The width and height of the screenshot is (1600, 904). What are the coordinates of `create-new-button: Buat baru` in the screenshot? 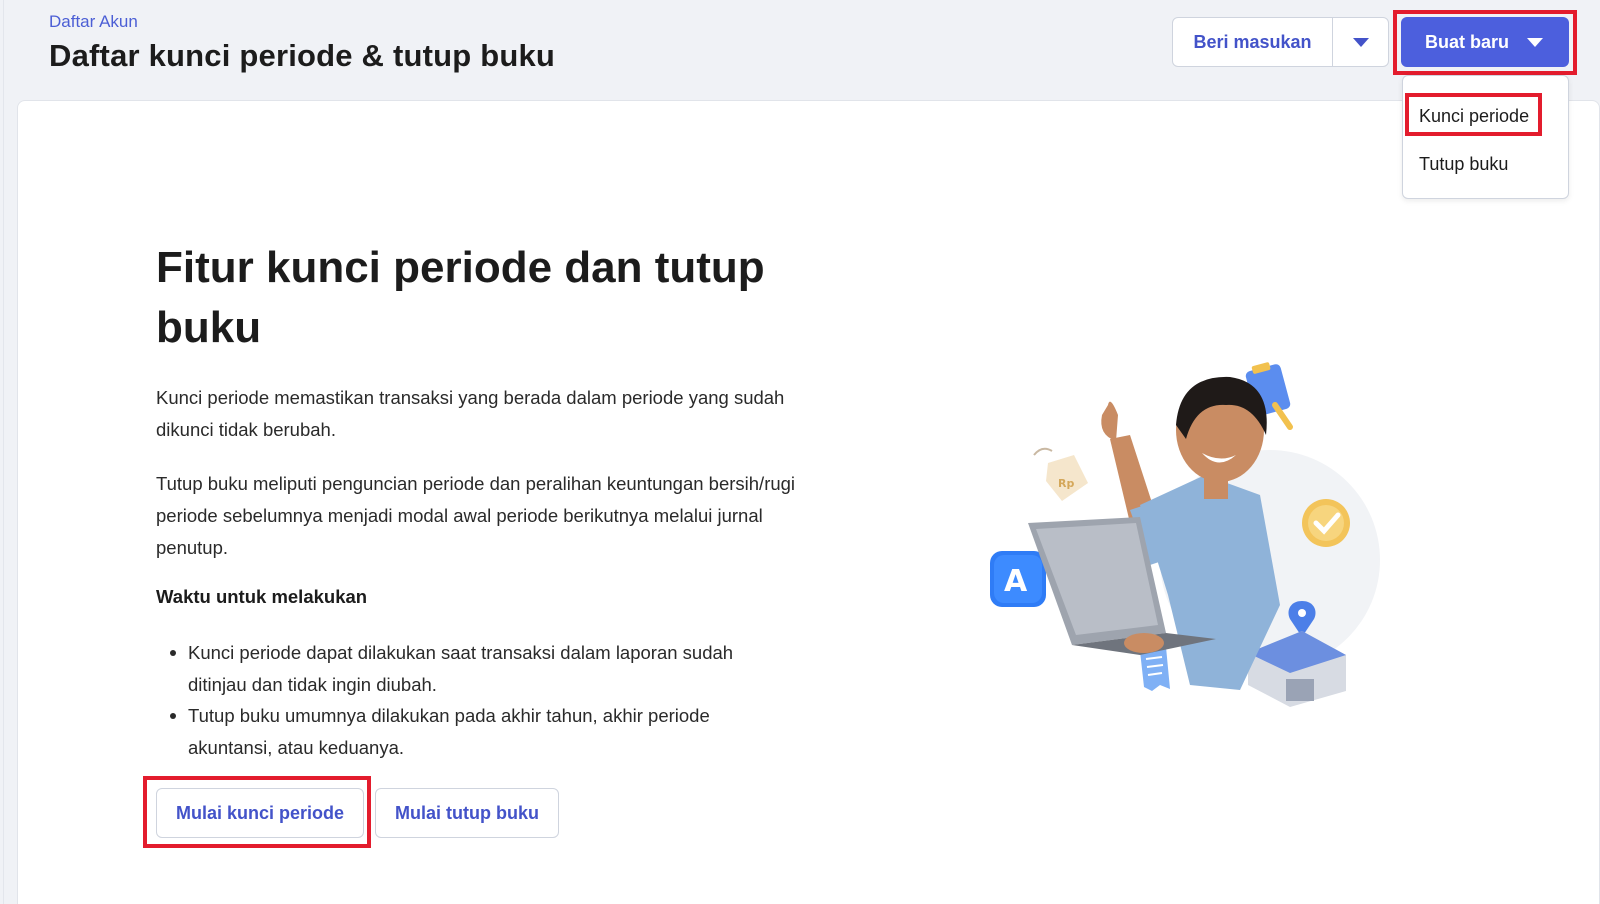 It's located at (1485, 42).